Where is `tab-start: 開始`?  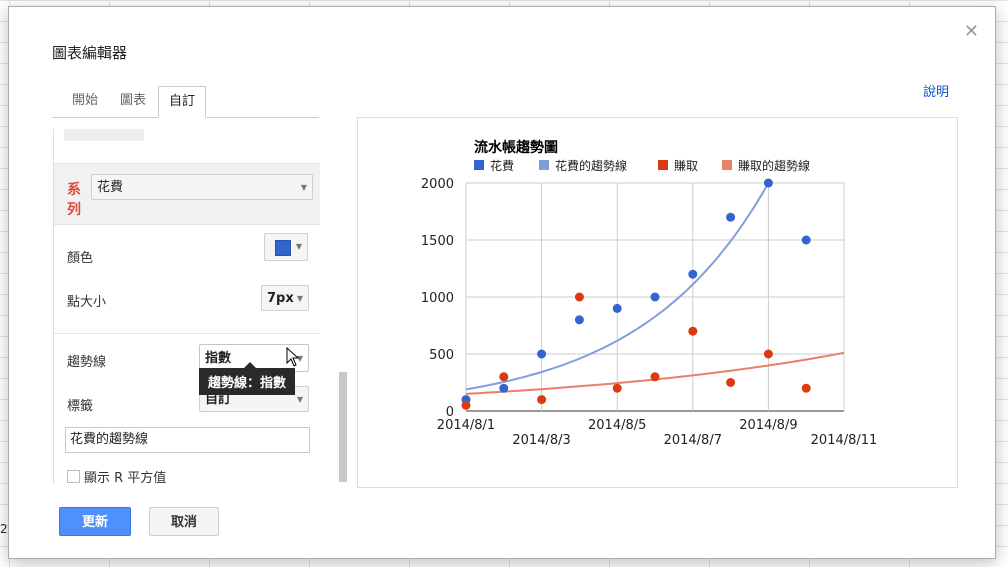
tab-start: 開始 is located at coordinates (85, 101).